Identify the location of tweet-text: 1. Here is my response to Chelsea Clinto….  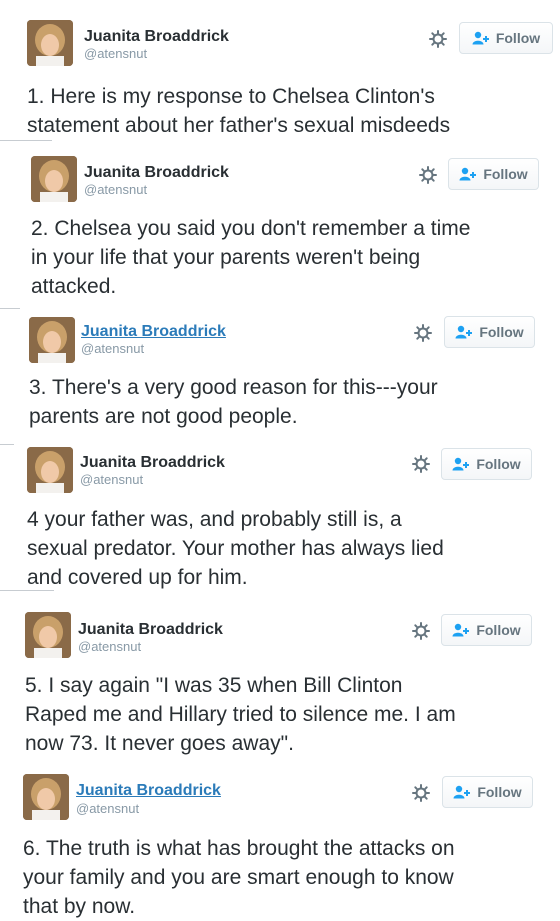
(239, 111).